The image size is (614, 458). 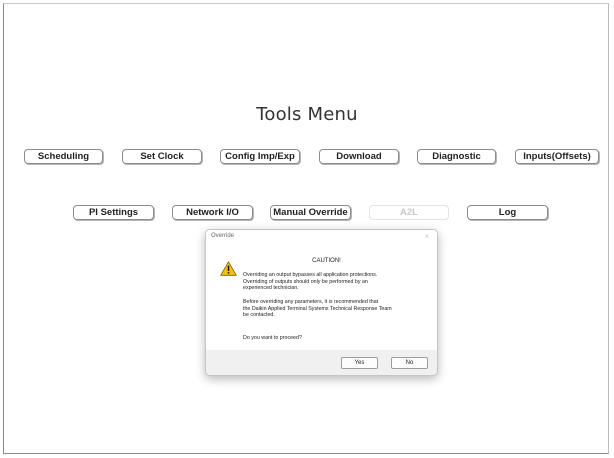 I want to click on dialog-titlebar: Override ×, so click(x=321, y=237).